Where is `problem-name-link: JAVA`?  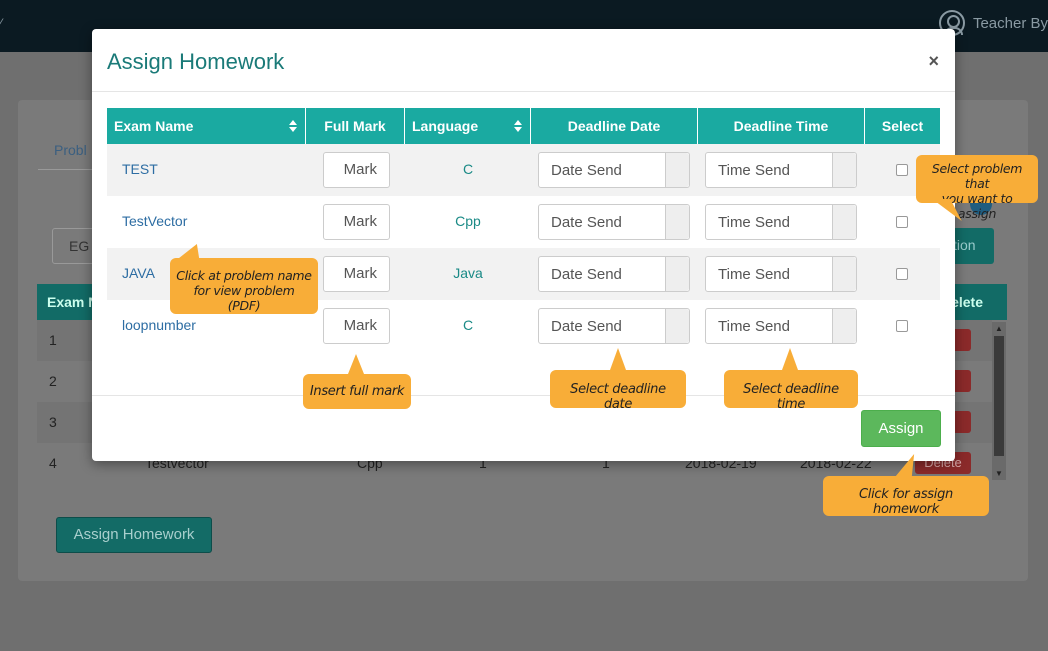
problem-name-link: JAVA is located at coordinates (138, 273).